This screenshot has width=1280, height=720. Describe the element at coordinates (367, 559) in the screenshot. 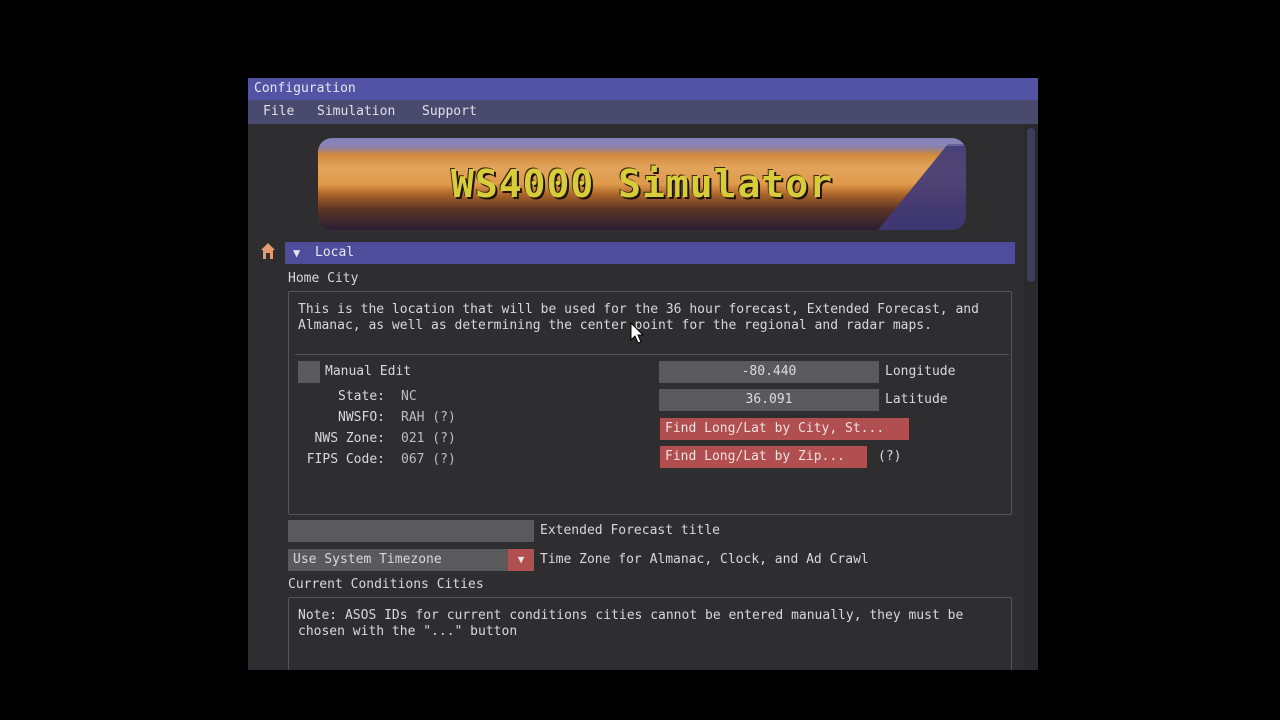

I see `timezone-selected: Use System Timezone` at that location.